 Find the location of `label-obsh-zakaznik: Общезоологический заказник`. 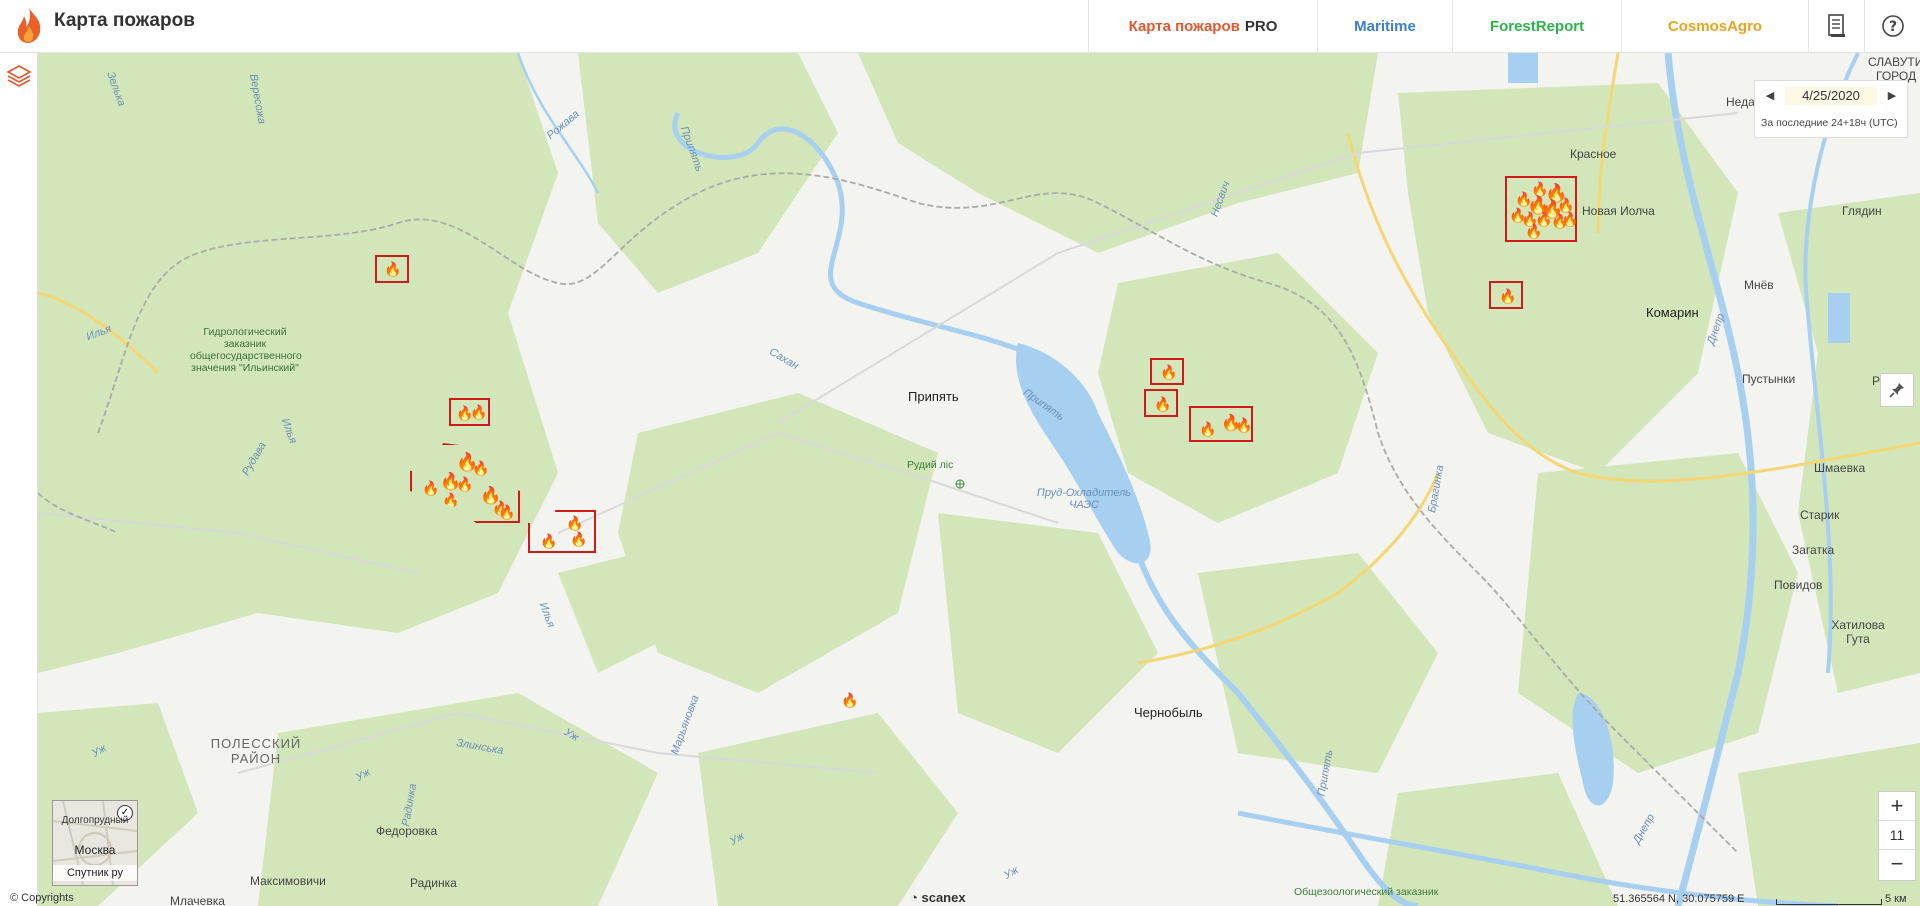

label-obsh-zakaznik: Общезоологический заказник is located at coordinates (1366, 892).